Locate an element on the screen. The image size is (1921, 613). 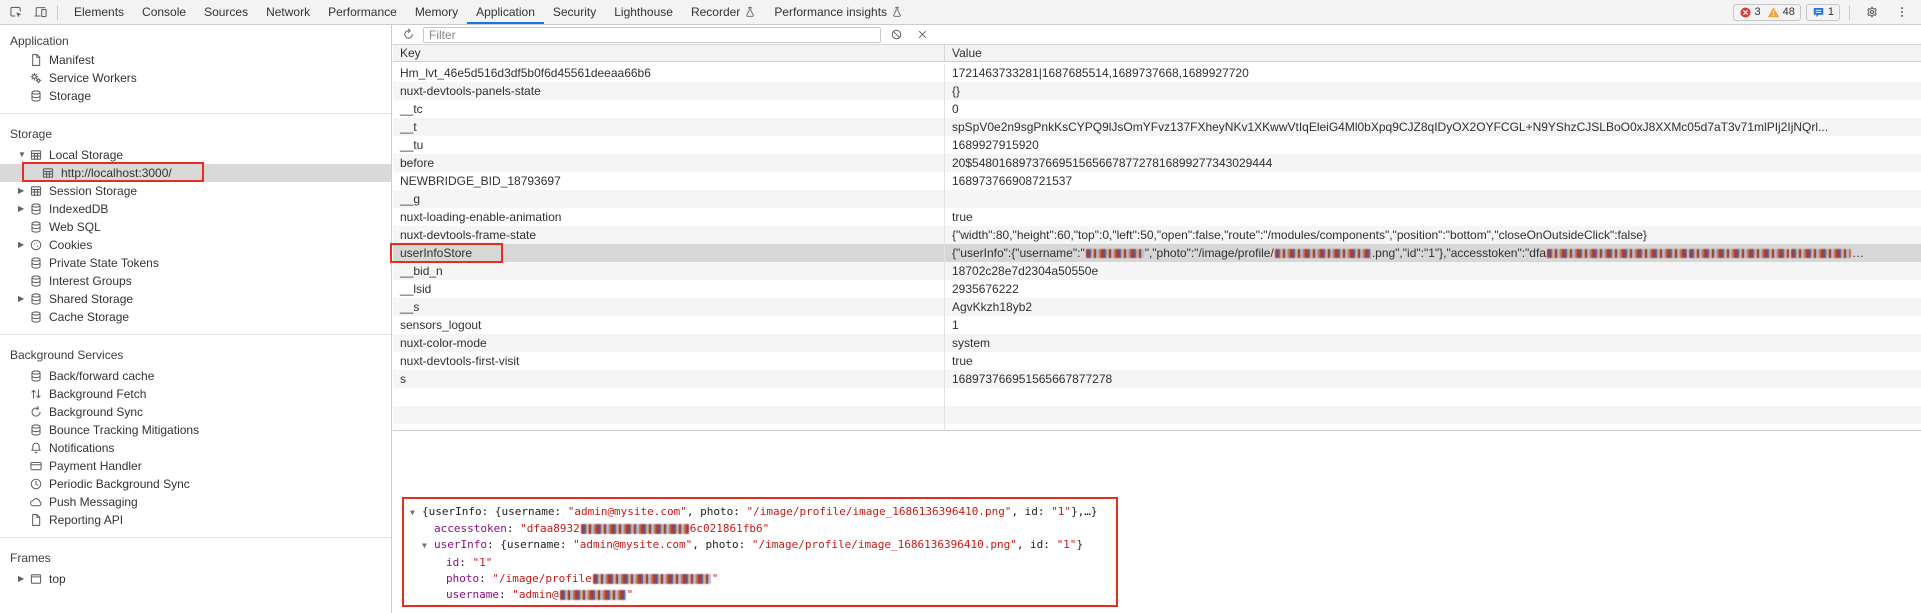
preview-line-1: accesstoken: "dfaa8932 6c021861fb6" is located at coordinates (759, 529).